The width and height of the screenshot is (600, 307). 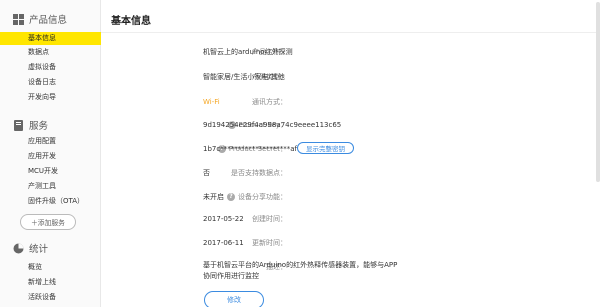 What do you see at coordinates (50, 97) in the screenshot?
I see `sidebar-item-dev-guide: 开发向导` at bounding box center [50, 97].